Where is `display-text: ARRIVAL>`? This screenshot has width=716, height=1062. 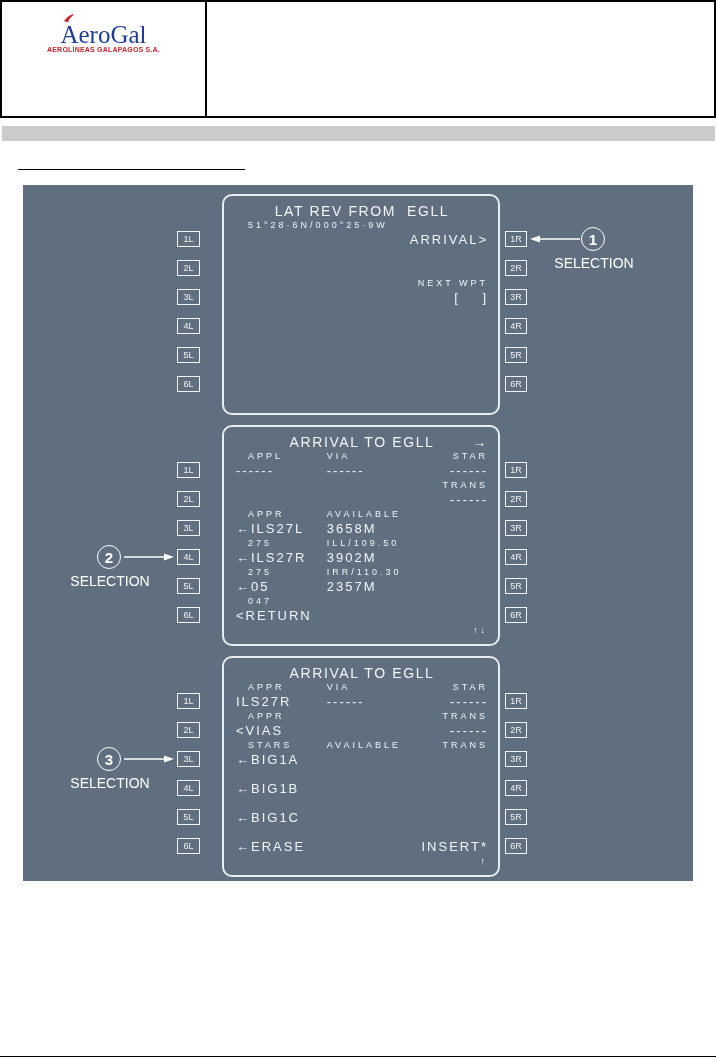 display-text: ARRIVAL> is located at coordinates (448, 239).